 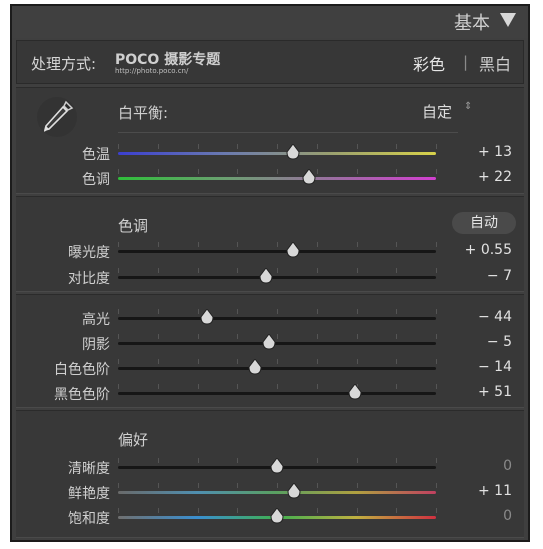 I want to click on logo-text: POCO 摄影专题, so click(x=168, y=60).